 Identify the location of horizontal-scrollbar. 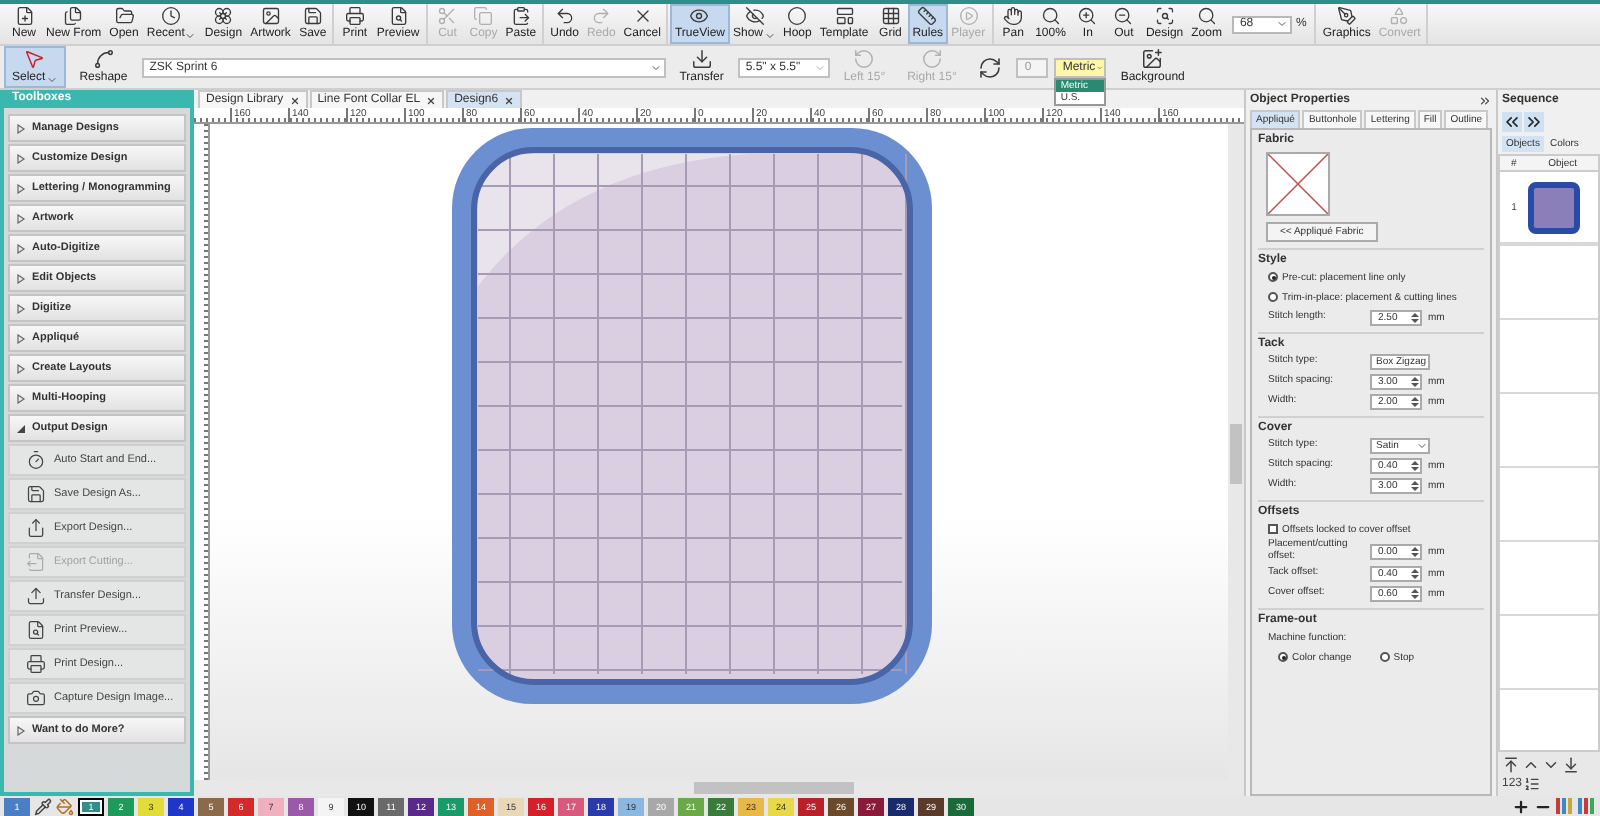
(719, 788).